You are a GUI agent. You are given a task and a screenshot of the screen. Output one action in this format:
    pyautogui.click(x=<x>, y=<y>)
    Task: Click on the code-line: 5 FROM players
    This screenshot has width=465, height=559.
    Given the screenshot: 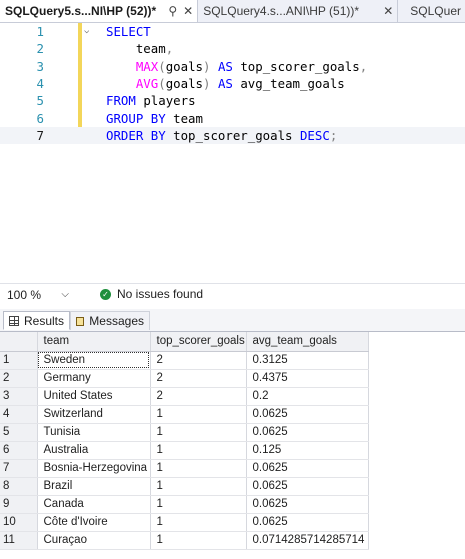 What is the action you would take?
    pyautogui.click(x=232, y=100)
    